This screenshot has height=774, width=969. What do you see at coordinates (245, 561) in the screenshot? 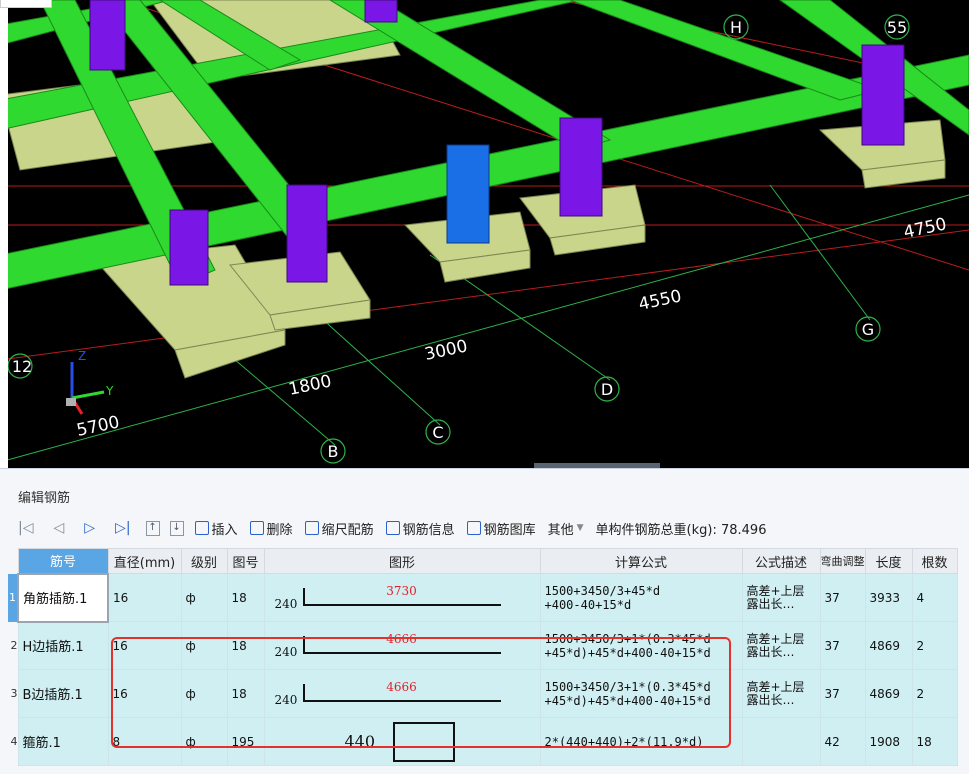
I see `col-header-figure-no: 图号` at bounding box center [245, 561].